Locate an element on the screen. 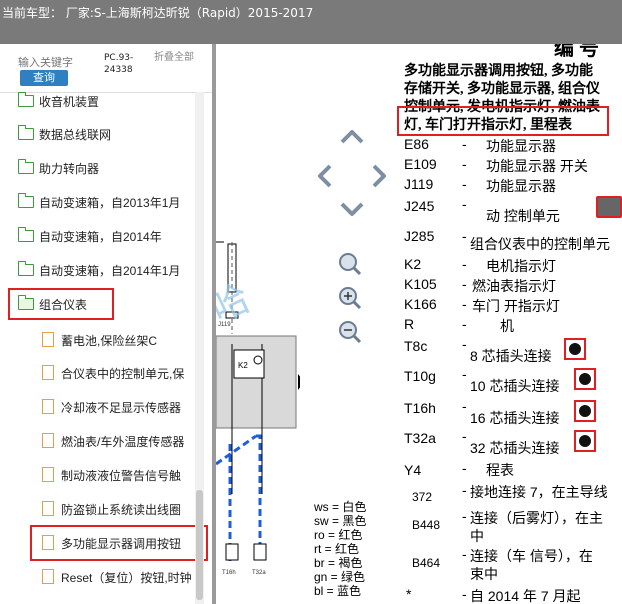 The width and height of the screenshot is (622, 604). tree-doc-label: 防盗锁止系统读出线圈 is located at coordinates (121, 510).